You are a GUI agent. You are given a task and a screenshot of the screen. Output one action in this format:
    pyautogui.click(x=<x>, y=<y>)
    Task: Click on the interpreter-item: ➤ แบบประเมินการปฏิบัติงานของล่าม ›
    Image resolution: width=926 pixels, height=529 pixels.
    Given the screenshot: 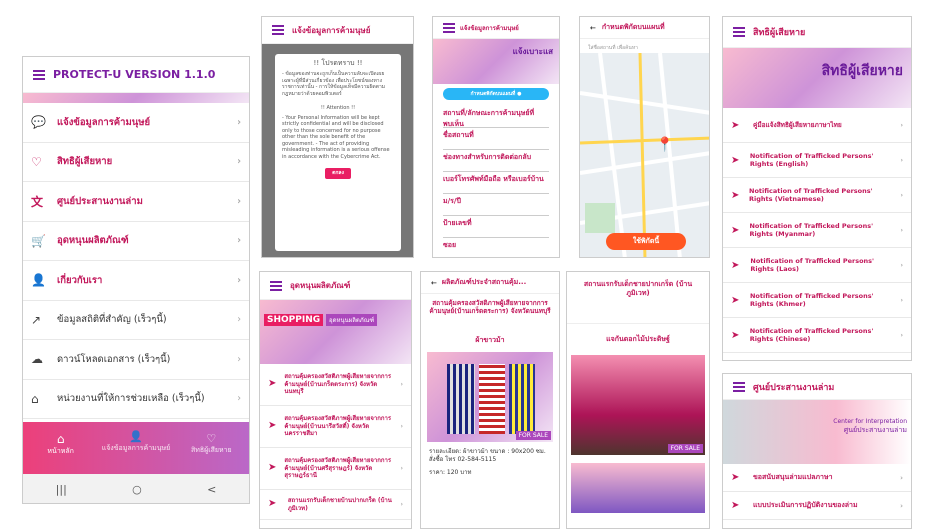 What is the action you would take?
    pyautogui.click(x=817, y=506)
    